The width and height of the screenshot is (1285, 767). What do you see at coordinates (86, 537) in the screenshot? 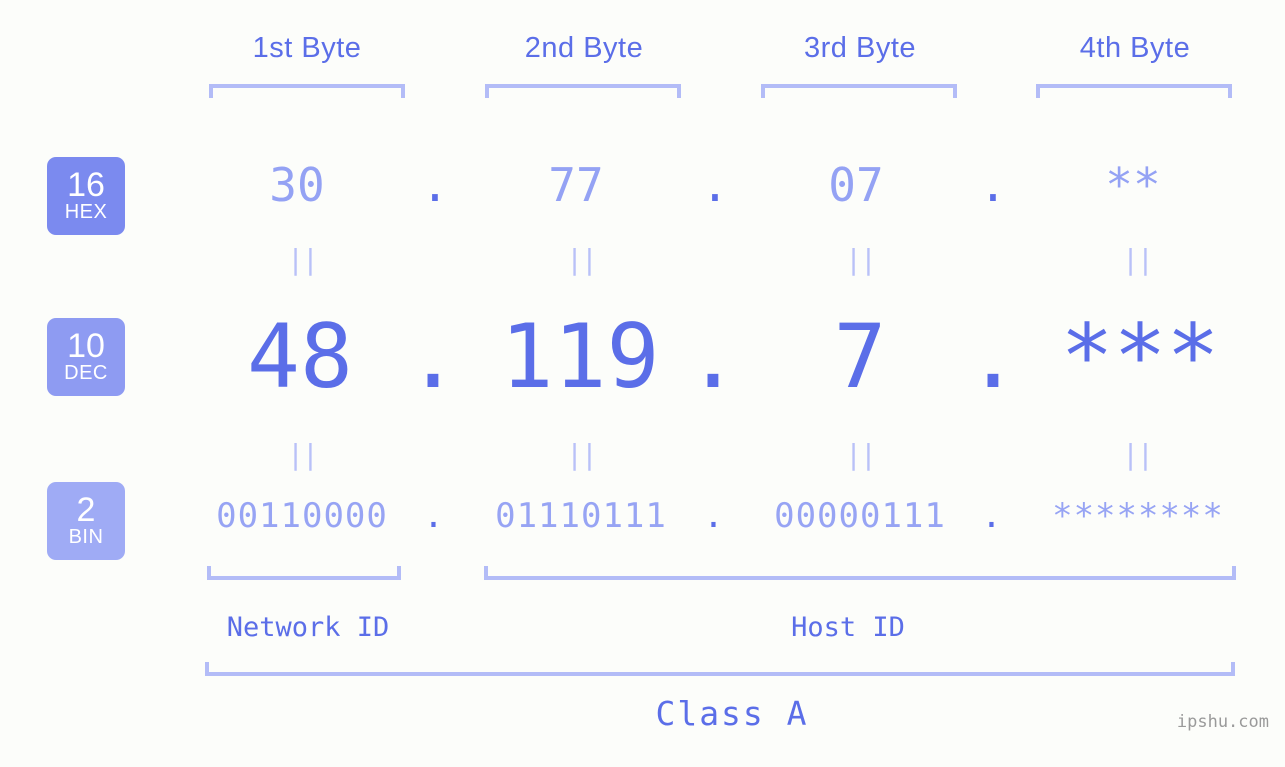
I see `base-badge-bin-label: BIN` at bounding box center [86, 537].